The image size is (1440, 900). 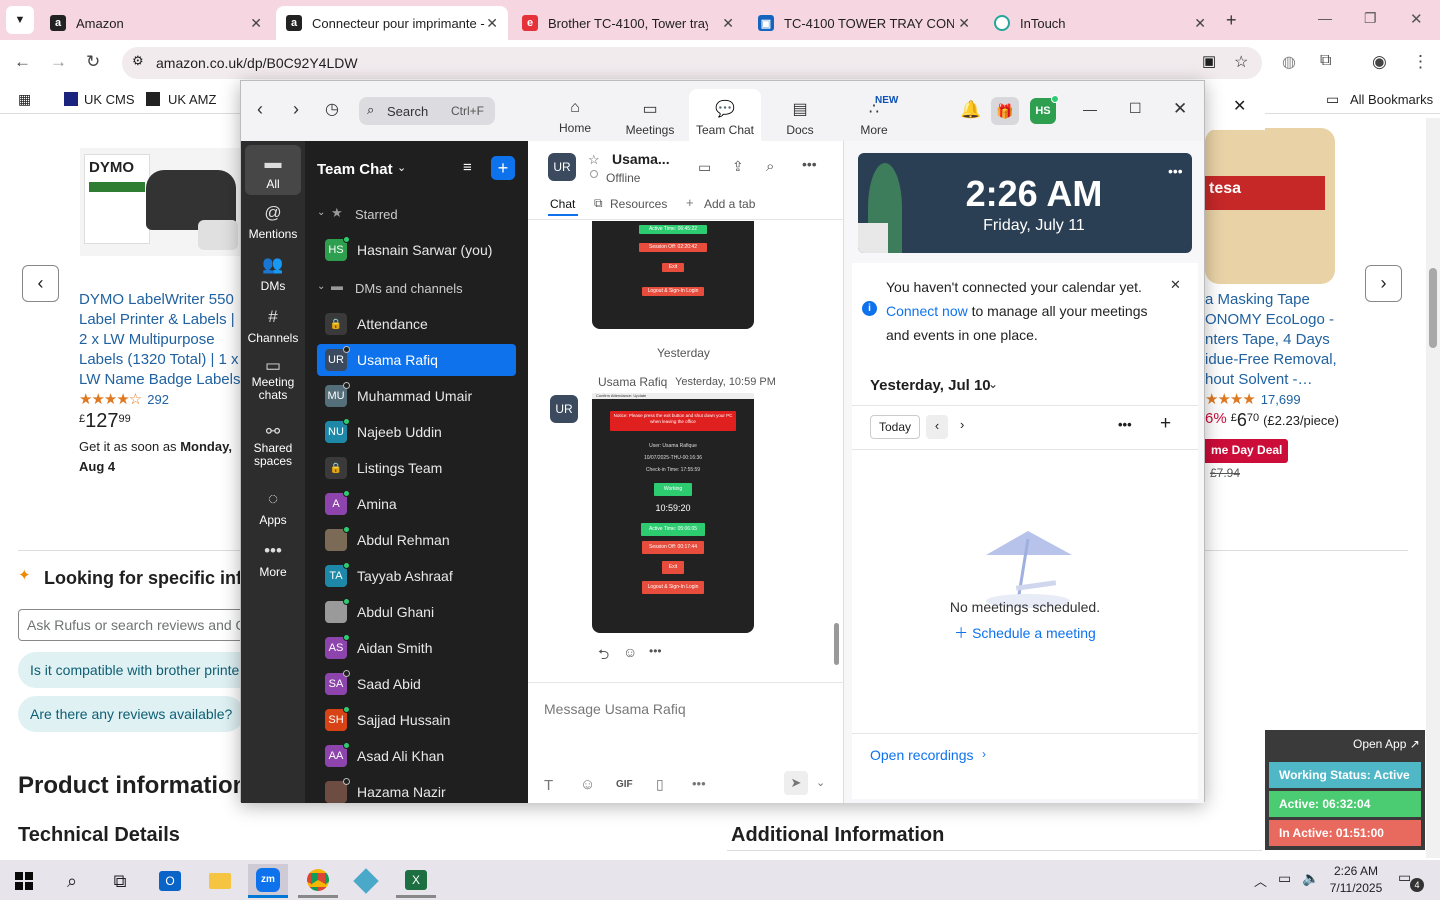 What do you see at coordinates (729, 204) in the screenshot?
I see `tab-add: Add a tab` at bounding box center [729, 204].